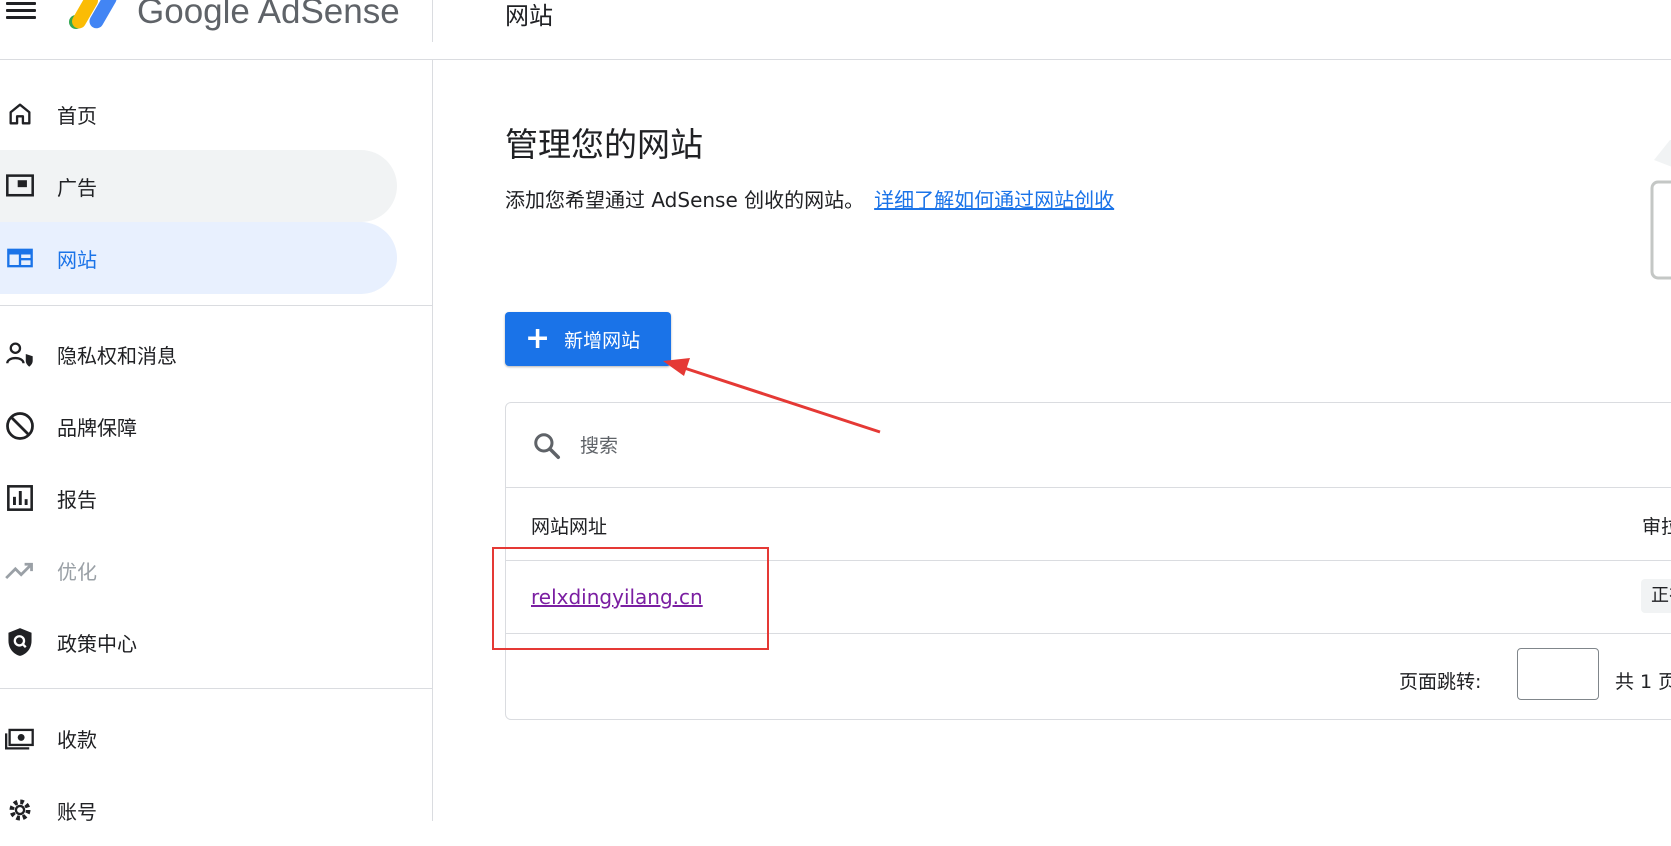 This screenshot has height=846, width=1671. I want to click on payments-icon, so click(20, 738).